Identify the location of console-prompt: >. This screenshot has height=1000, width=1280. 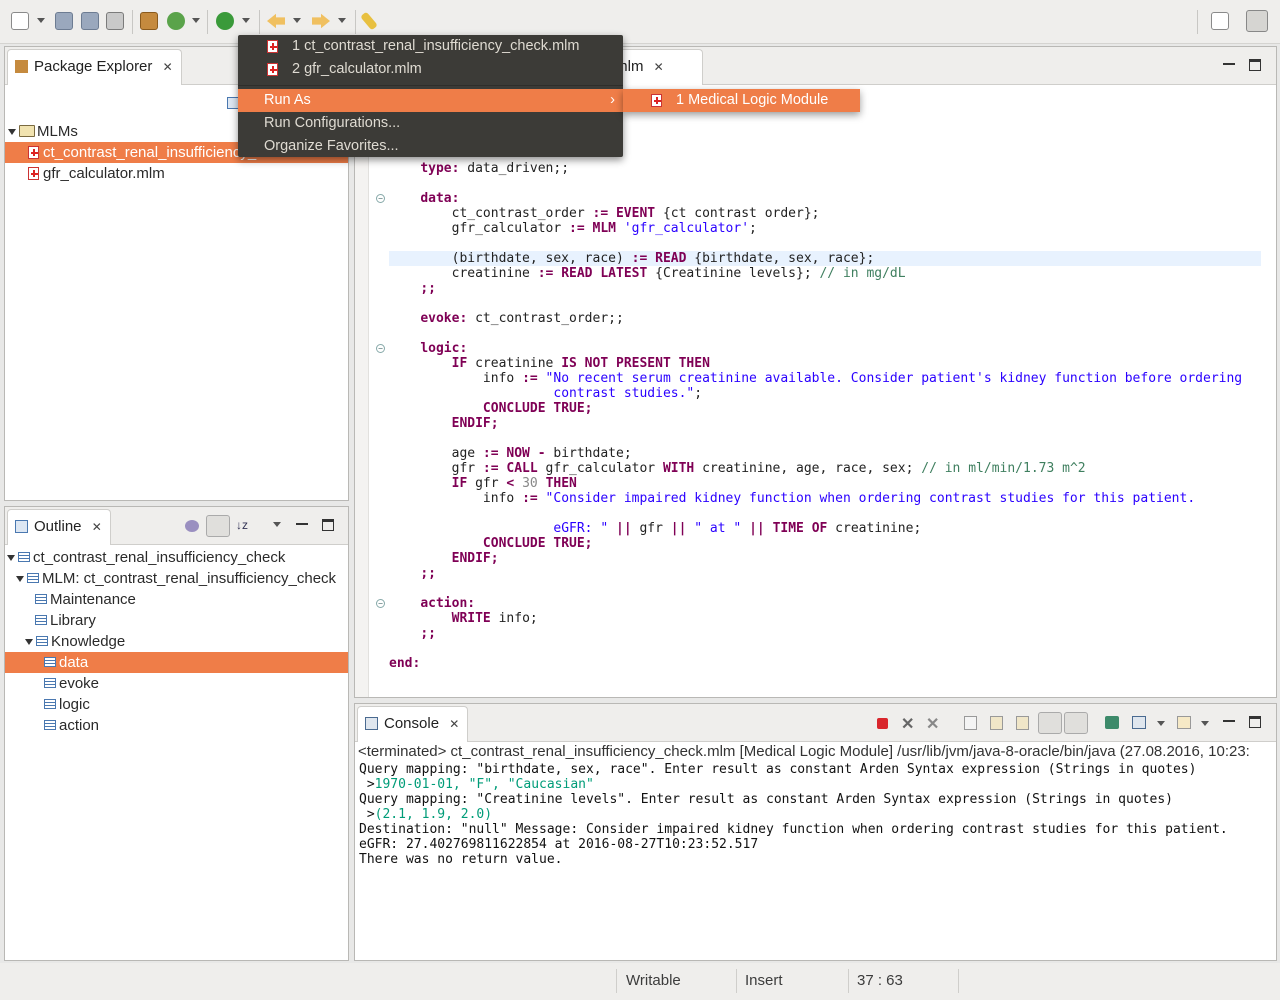
(367, 814).